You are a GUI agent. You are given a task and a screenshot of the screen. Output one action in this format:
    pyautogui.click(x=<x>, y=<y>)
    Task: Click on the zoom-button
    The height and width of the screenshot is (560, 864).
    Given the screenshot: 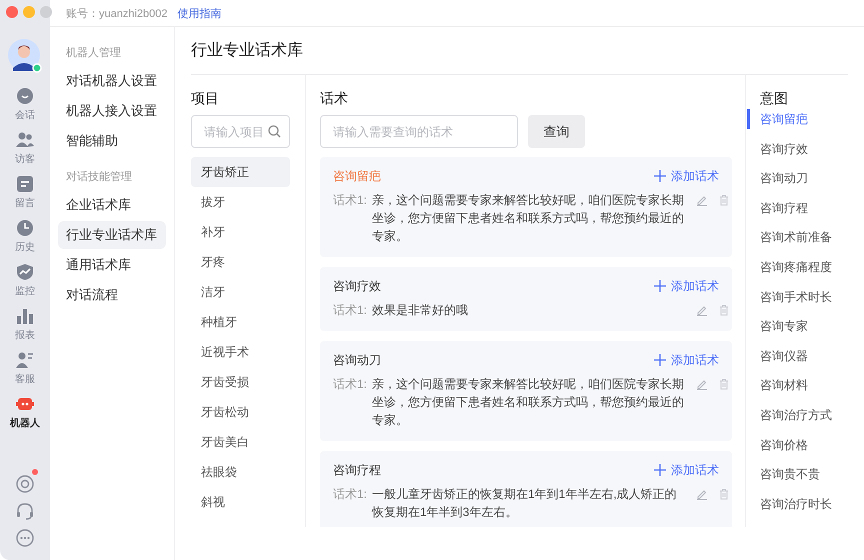 What is the action you would take?
    pyautogui.click(x=46, y=12)
    